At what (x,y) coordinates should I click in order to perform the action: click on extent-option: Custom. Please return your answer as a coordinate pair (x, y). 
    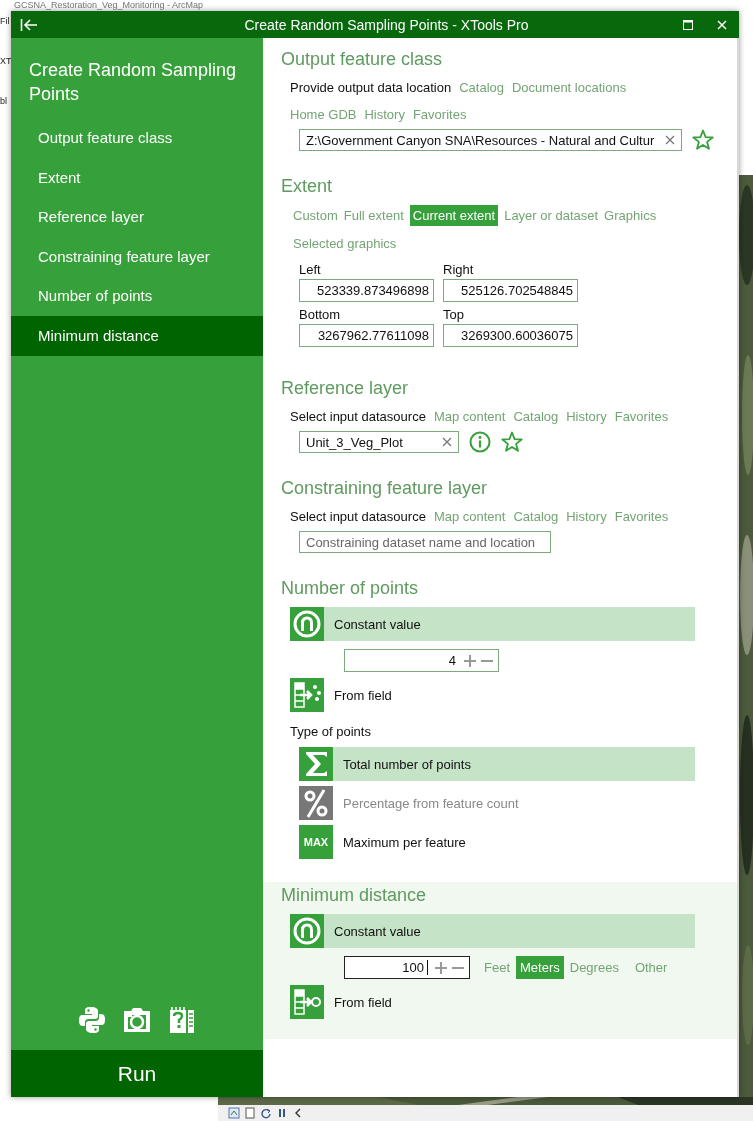
    Looking at the image, I should click on (315, 215).